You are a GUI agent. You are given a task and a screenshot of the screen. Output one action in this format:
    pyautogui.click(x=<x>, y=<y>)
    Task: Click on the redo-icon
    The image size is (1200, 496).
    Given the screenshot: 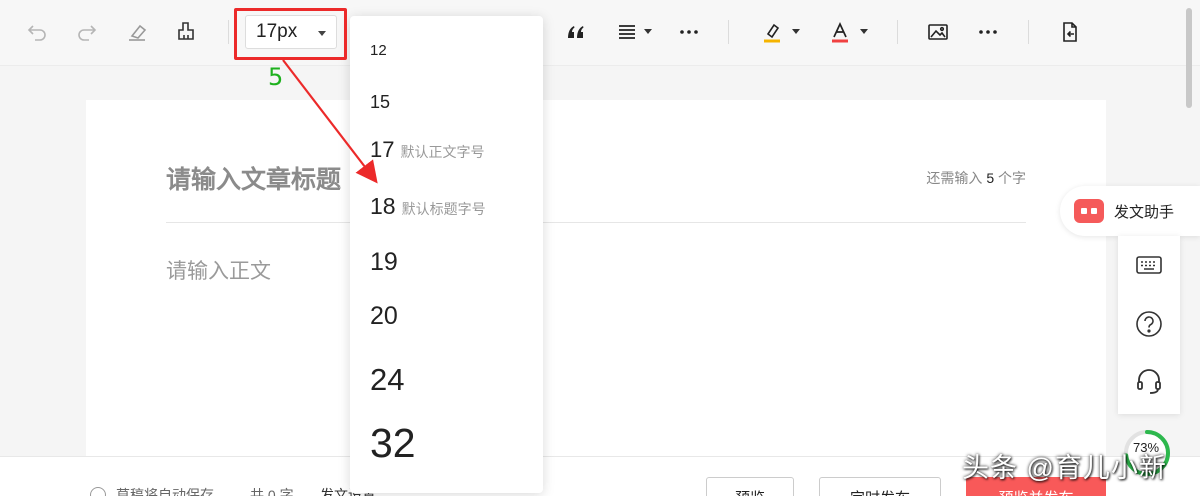 What is the action you would take?
    pyautogui.click(x=87, y=32)
    